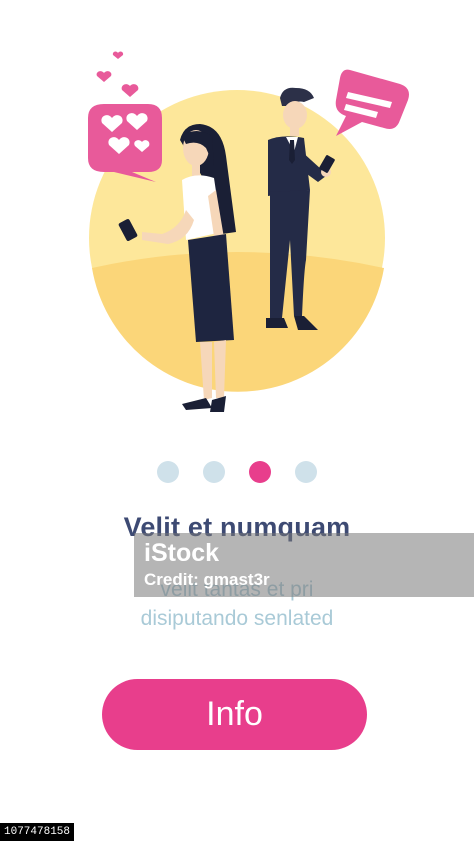 The width and height of the screenshot is (474, 847). What do you see at coordinates (260, 472) in the screenshot?
I see `page-dot-3-active` at bounding box center [260, 472].